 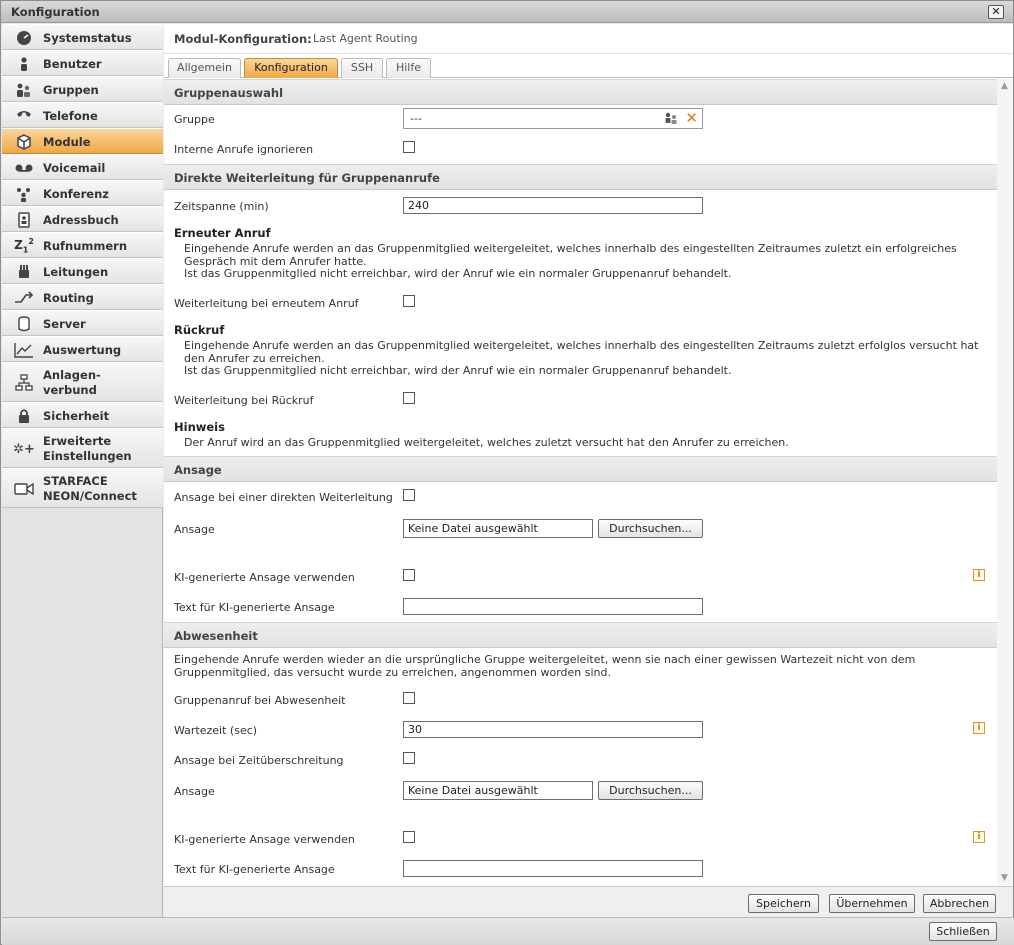 What do you see at coordinates (24, 383) in the screenshot?
I see `network-icon` at bounding box center [24, 383].